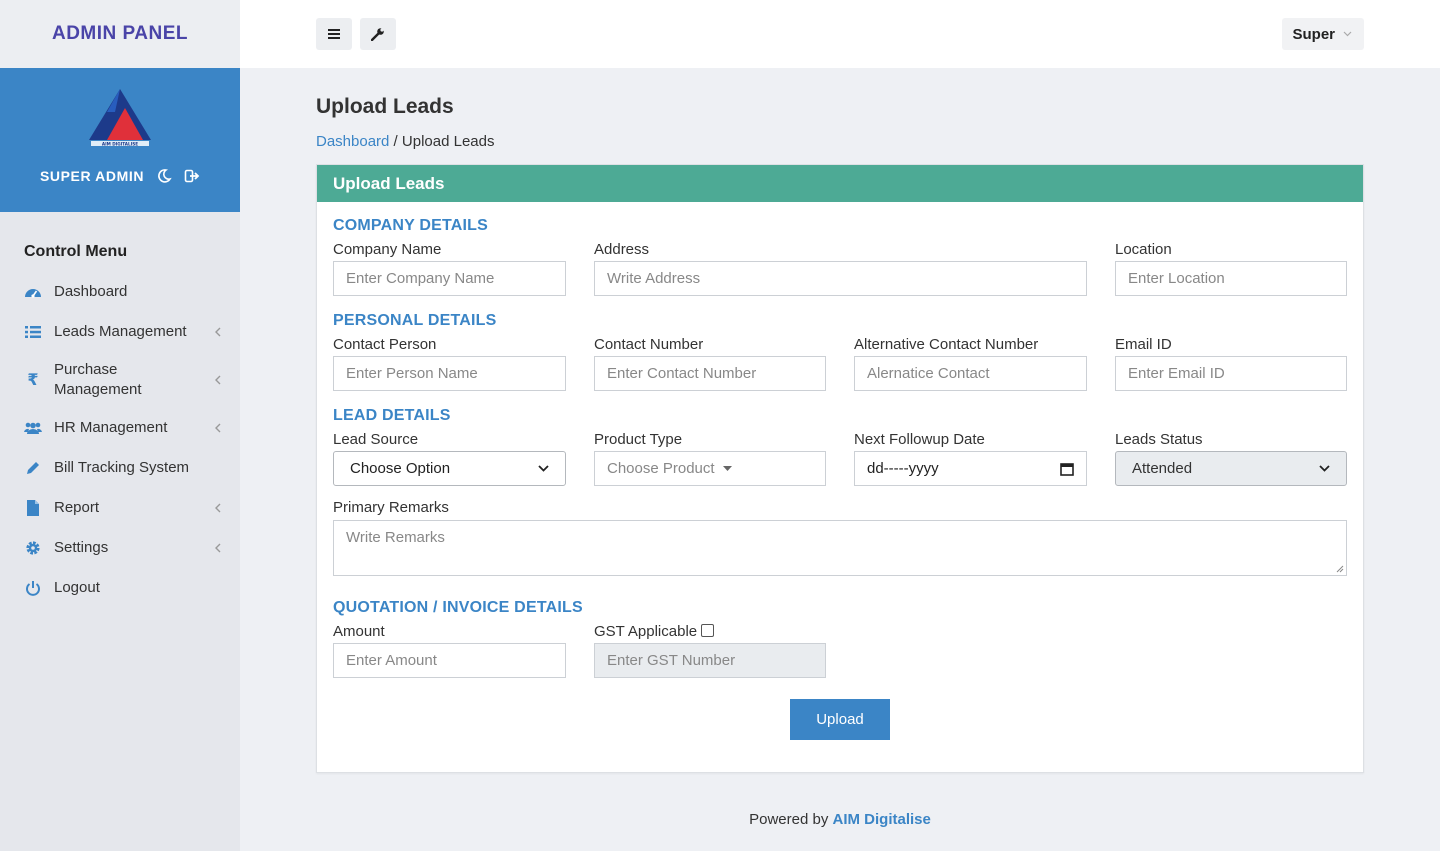  What do you see at coordinates (92, 176) in the screenshot?
I see `user-name: SUPER ADMIN` at bounding box center [92, 176].